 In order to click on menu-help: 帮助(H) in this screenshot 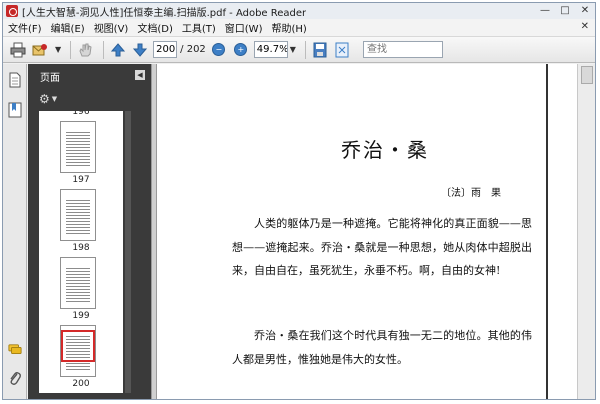, I will do `click(288, 27)`.